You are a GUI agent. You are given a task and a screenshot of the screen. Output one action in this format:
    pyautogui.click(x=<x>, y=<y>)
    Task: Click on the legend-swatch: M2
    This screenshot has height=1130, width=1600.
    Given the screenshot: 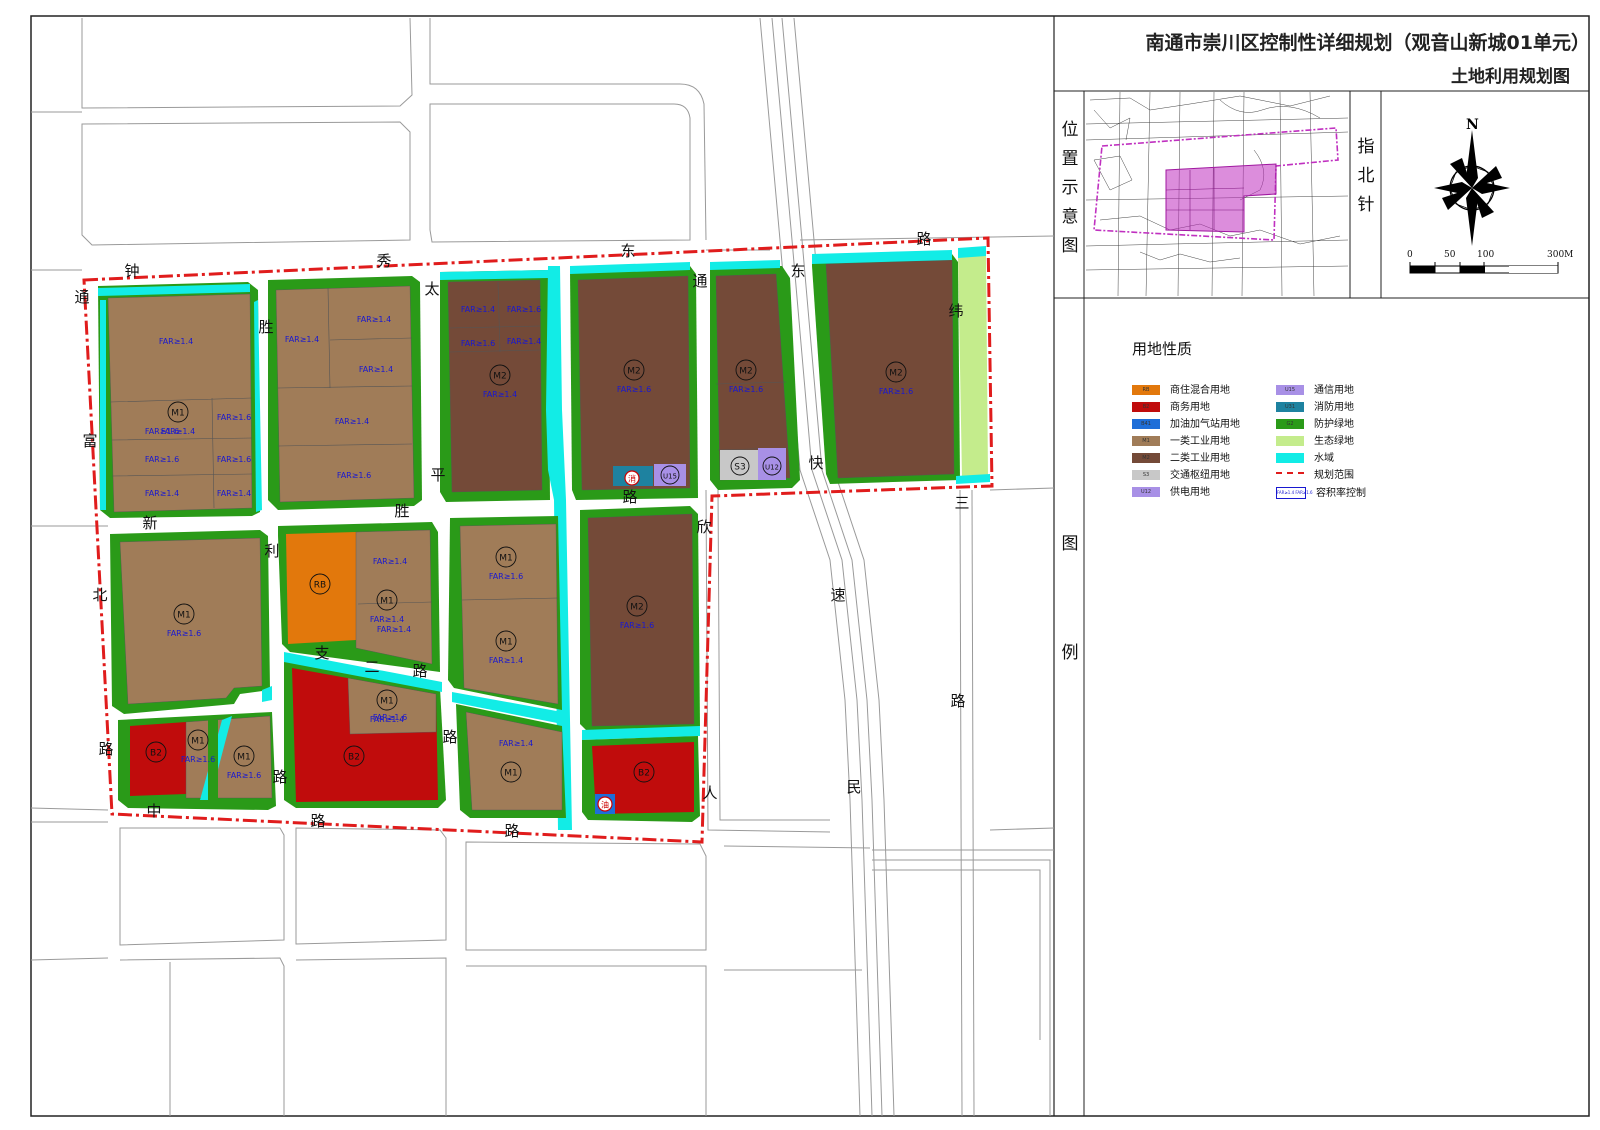 What is the action you would take?
    pyautogui.click(x=1146, y=458)
    